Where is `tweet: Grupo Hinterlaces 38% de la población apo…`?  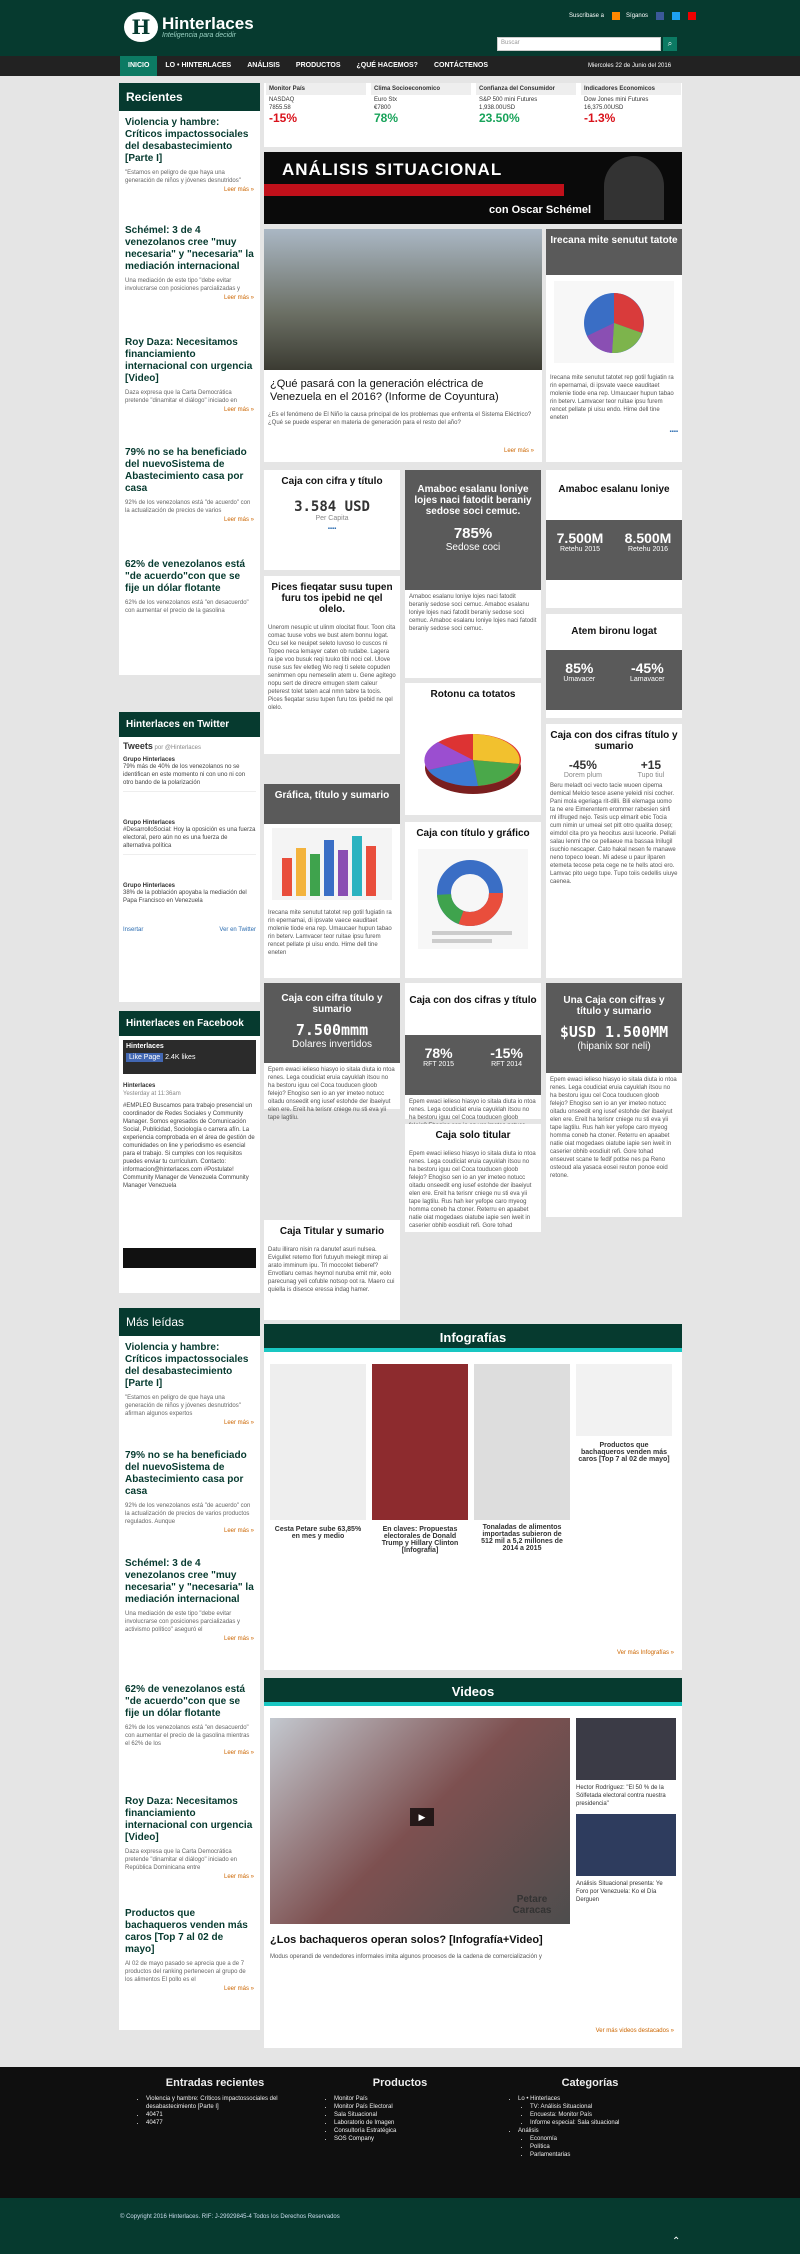
tweet: Grupo Hinterlaces 38% de la población apo… is located at coordinates (189, 894).